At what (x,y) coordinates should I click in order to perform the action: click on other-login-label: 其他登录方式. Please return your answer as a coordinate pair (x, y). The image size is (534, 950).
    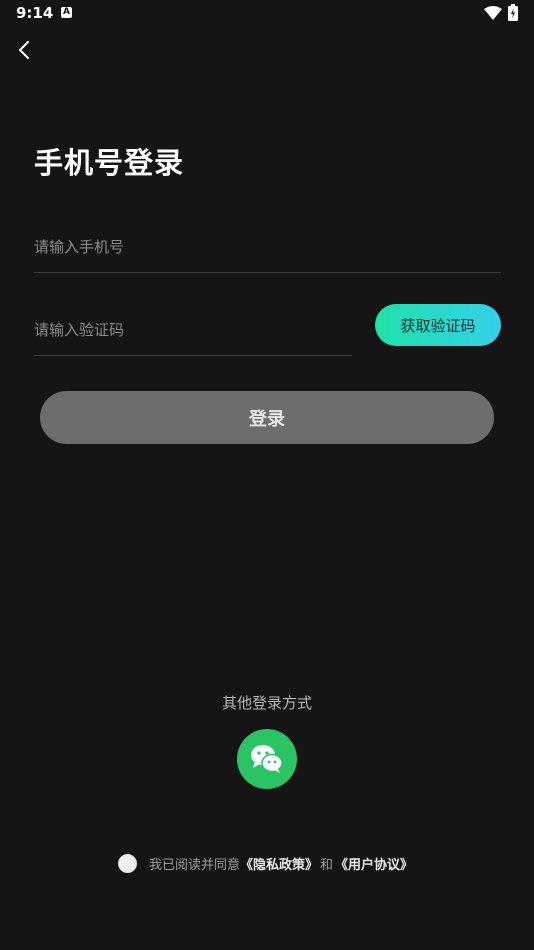
    Looking at the image, I should click on (266, 703).